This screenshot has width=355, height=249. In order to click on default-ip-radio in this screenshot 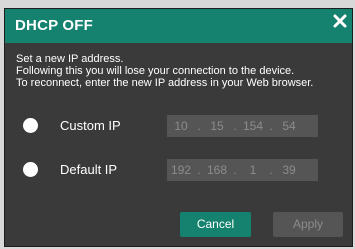, I will do `click(30, 169)`.